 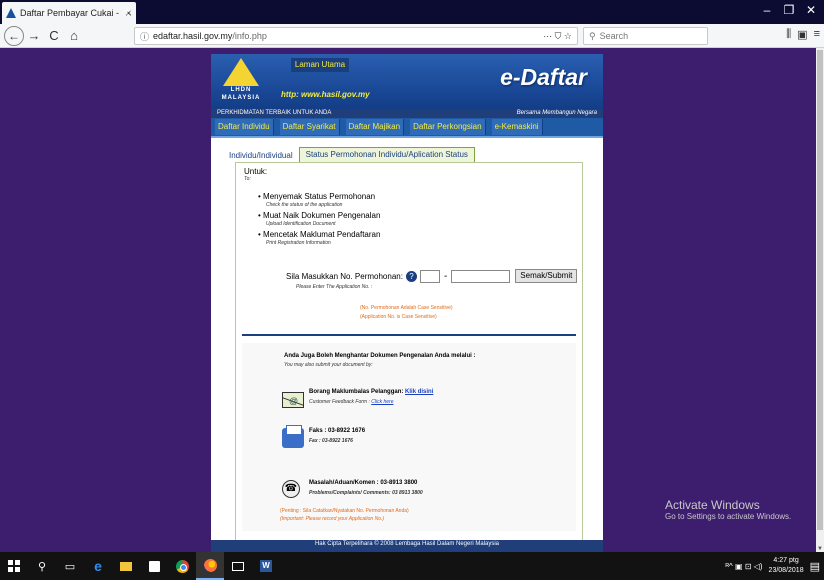 What do you see at coordinates (210, 566) in the screenshot?
I see `firefox-icon` at bounding box center [210, 566].